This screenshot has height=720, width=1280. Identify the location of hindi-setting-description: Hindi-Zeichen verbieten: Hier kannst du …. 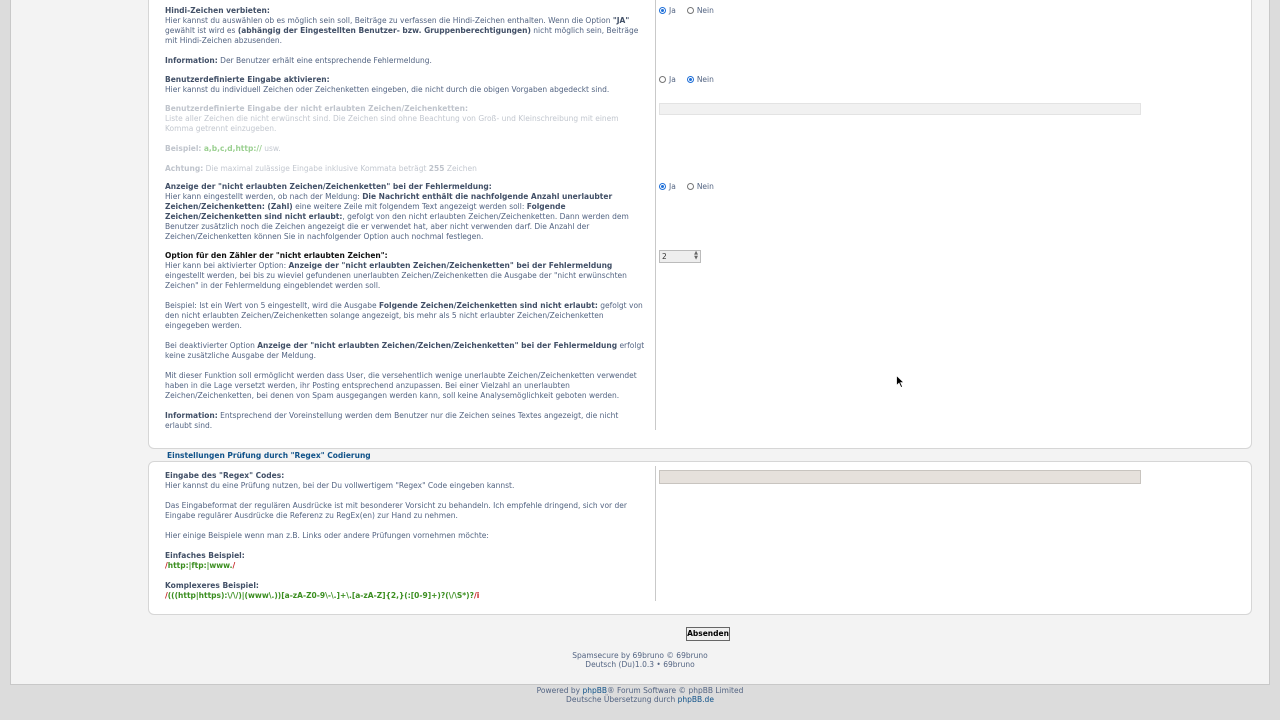
(405, 36).